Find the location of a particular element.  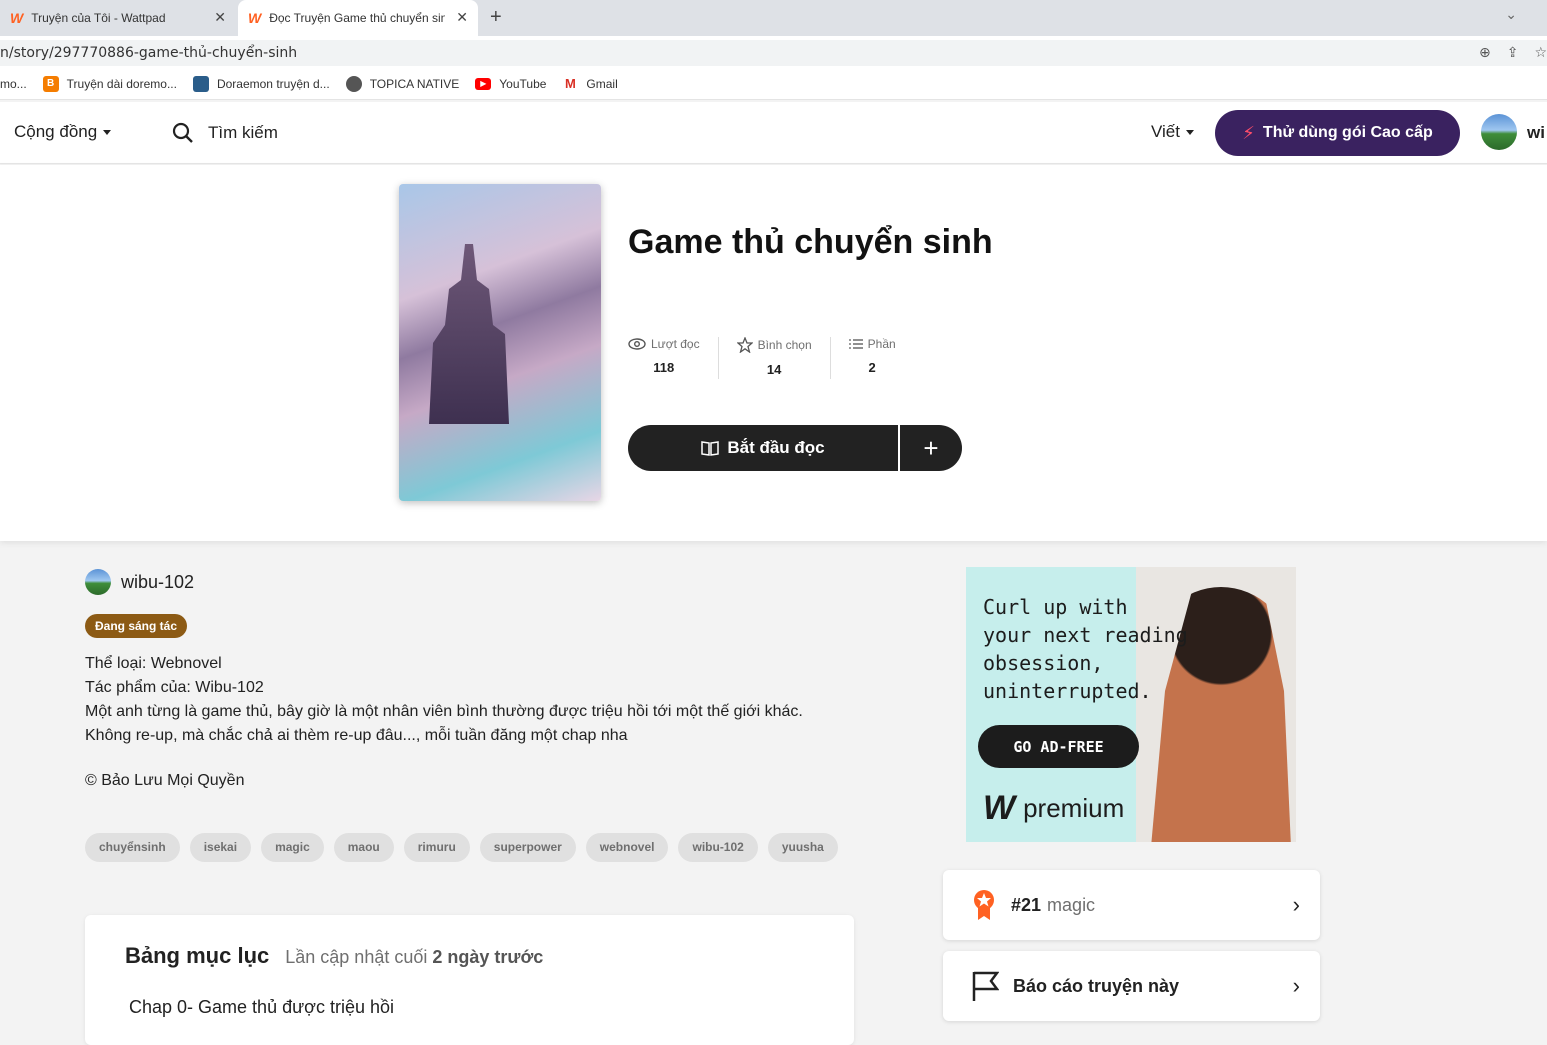

gmail-icon: M is located at coordinates (570, 83).